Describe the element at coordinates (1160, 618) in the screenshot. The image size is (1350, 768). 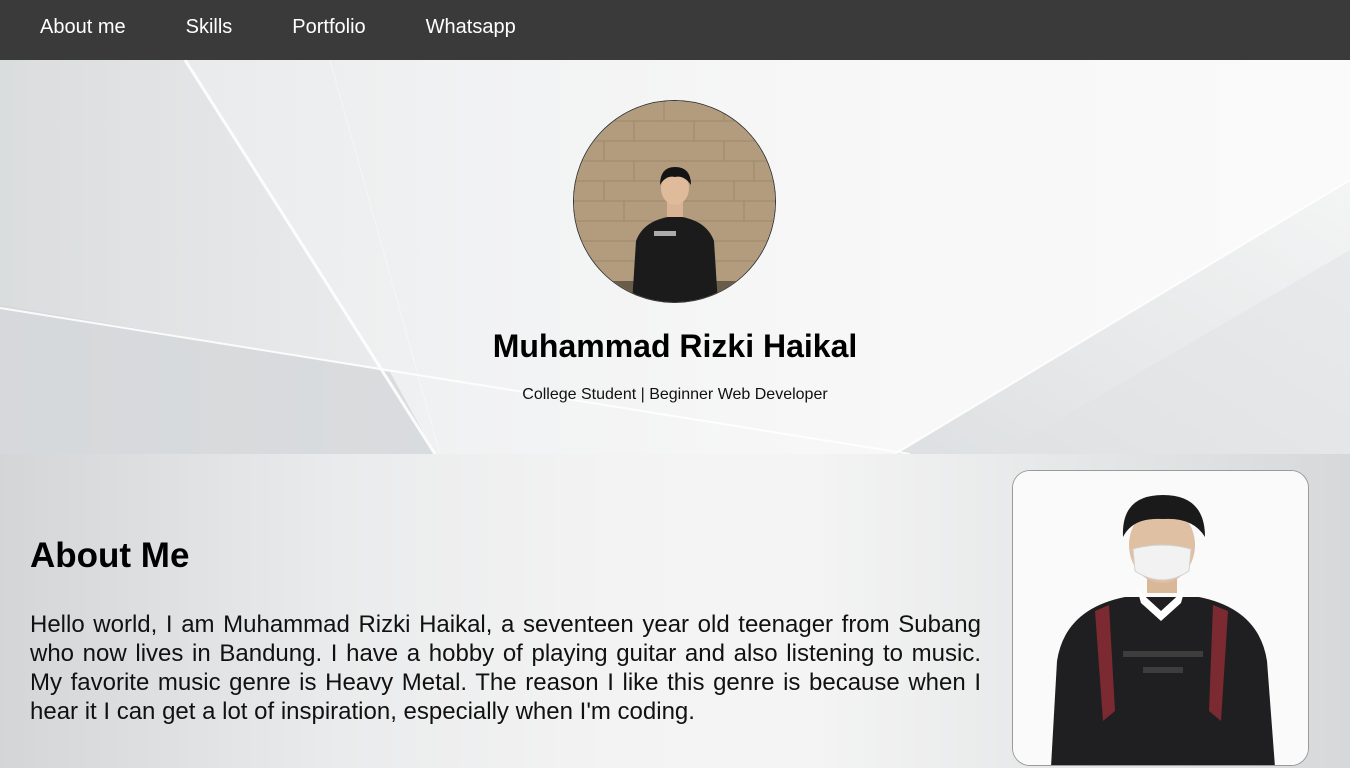
I see `about-photo` at that location.